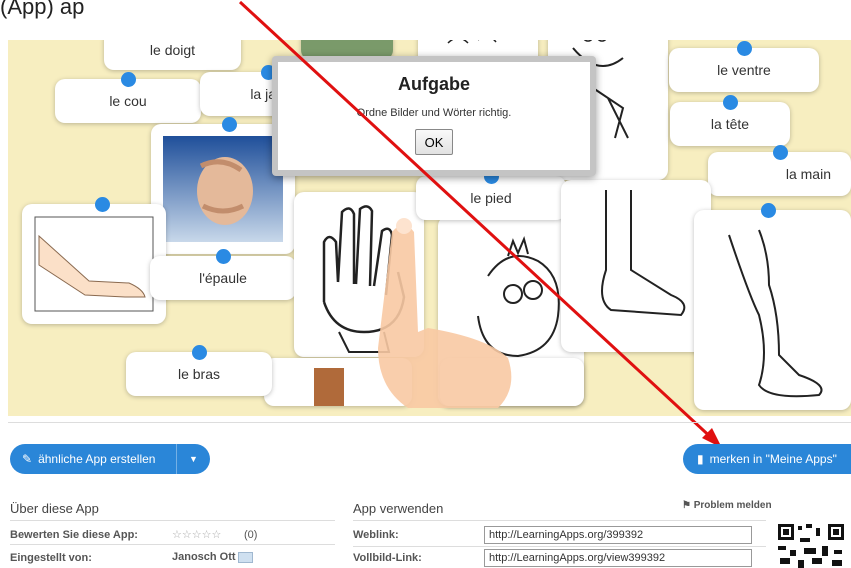 The height and width of the screenshot is (568, 851). I want to click on chevron-down-icon: ▼, so click(193, 459).